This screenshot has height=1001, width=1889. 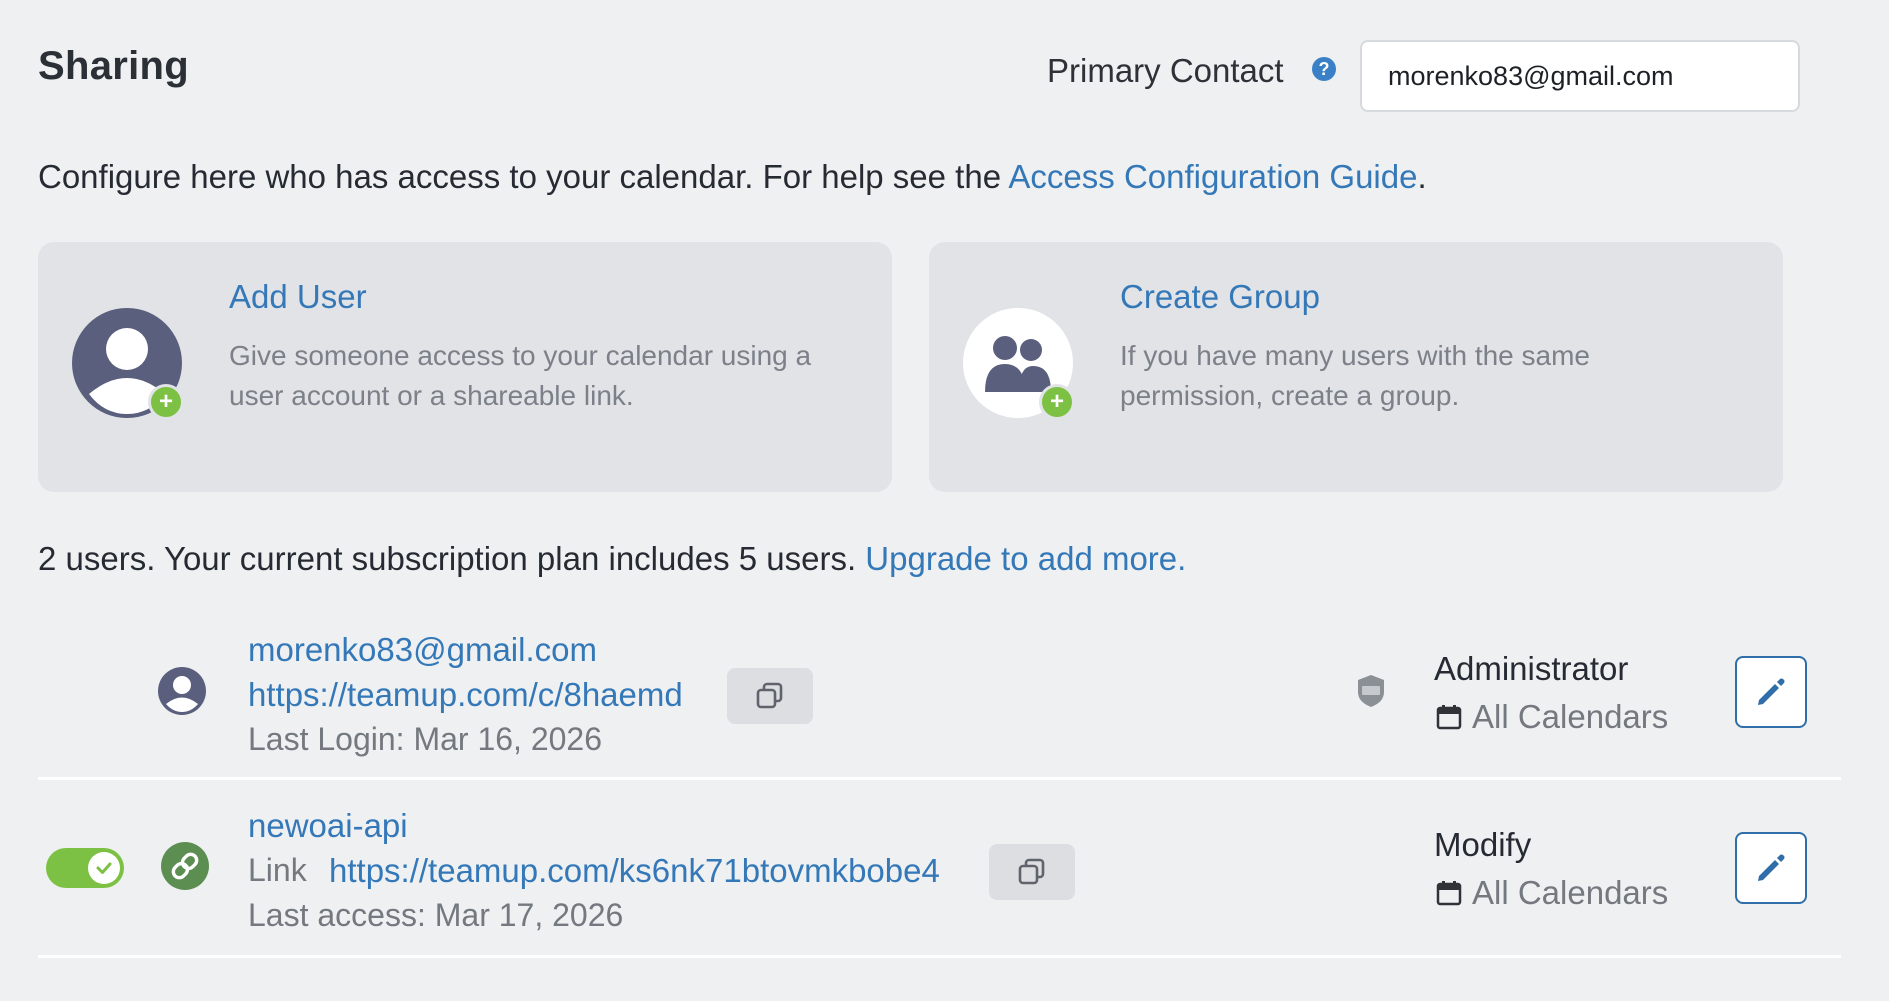 I want to click on toggle-knob, so click(x=104, y=868).